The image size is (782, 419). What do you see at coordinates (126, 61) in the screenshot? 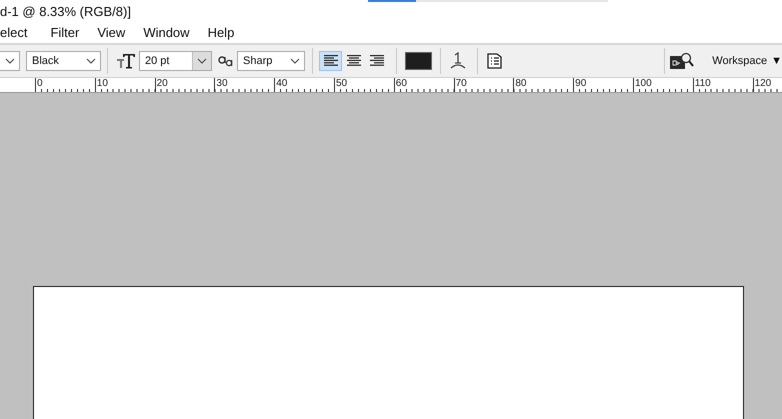
I see `font-size-icon` at bounding box center [126, 61].